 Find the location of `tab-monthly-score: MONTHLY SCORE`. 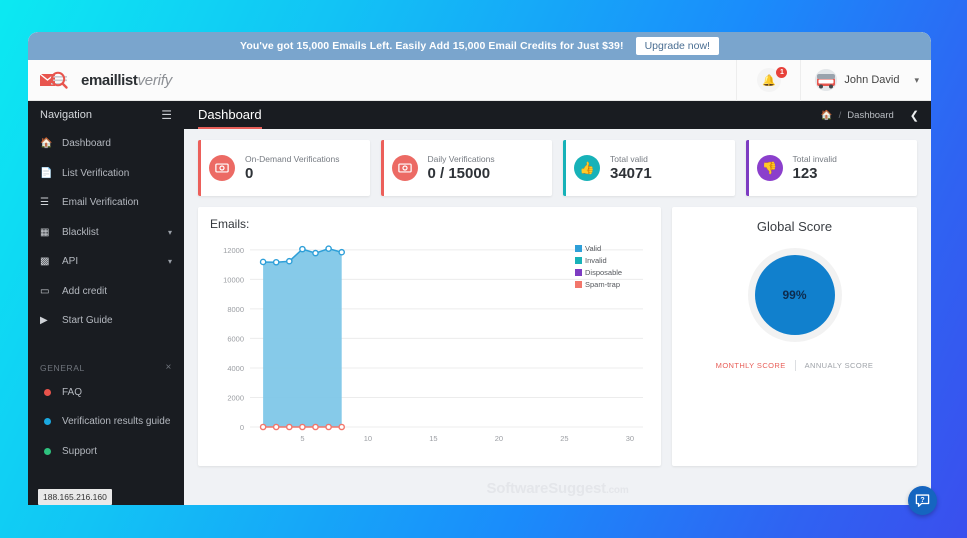

tab-monthly-score: MONTHLY SCORE is located at coordinates (751, 365).